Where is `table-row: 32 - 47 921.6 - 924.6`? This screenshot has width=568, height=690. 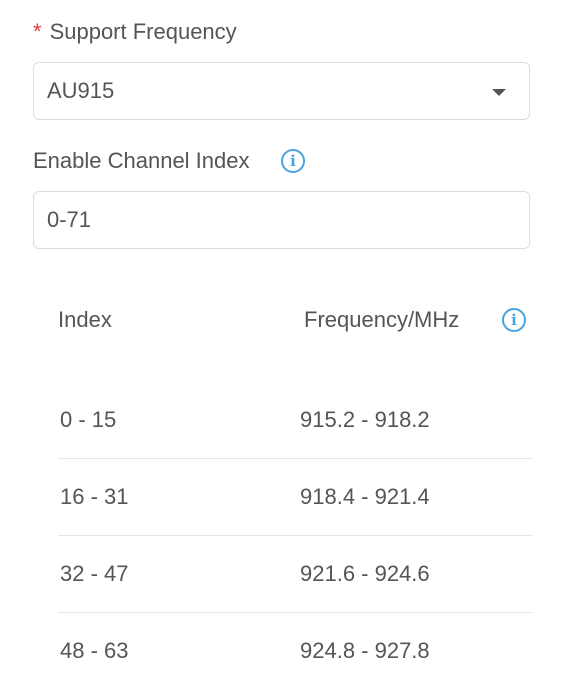
table-row: 32 - 47 921.6 - 924.6 is located at coordinates (295, 574).